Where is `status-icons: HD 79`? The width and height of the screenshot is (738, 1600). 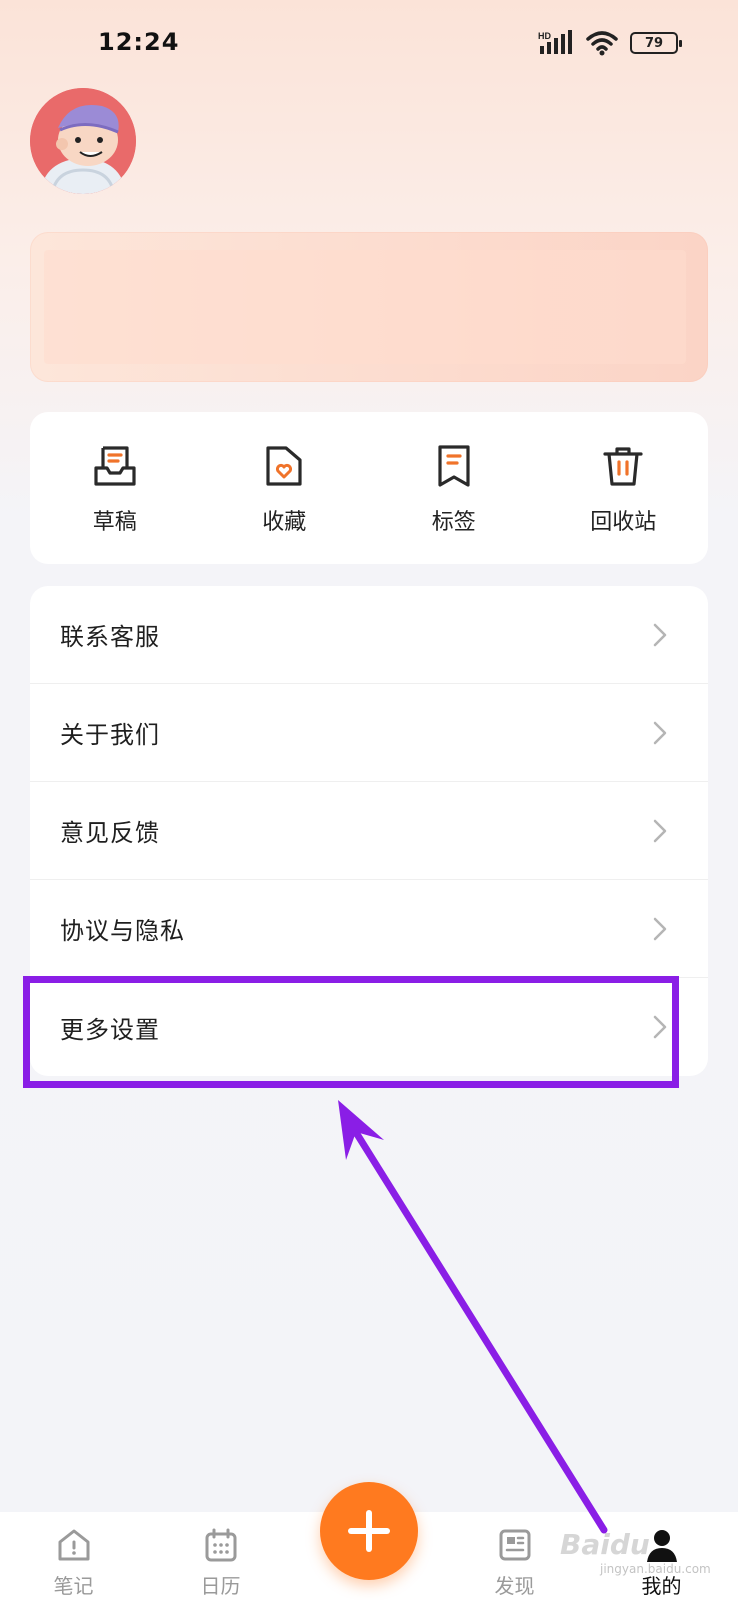
status-icons: HD 79 is located at coordinates (610, 43).